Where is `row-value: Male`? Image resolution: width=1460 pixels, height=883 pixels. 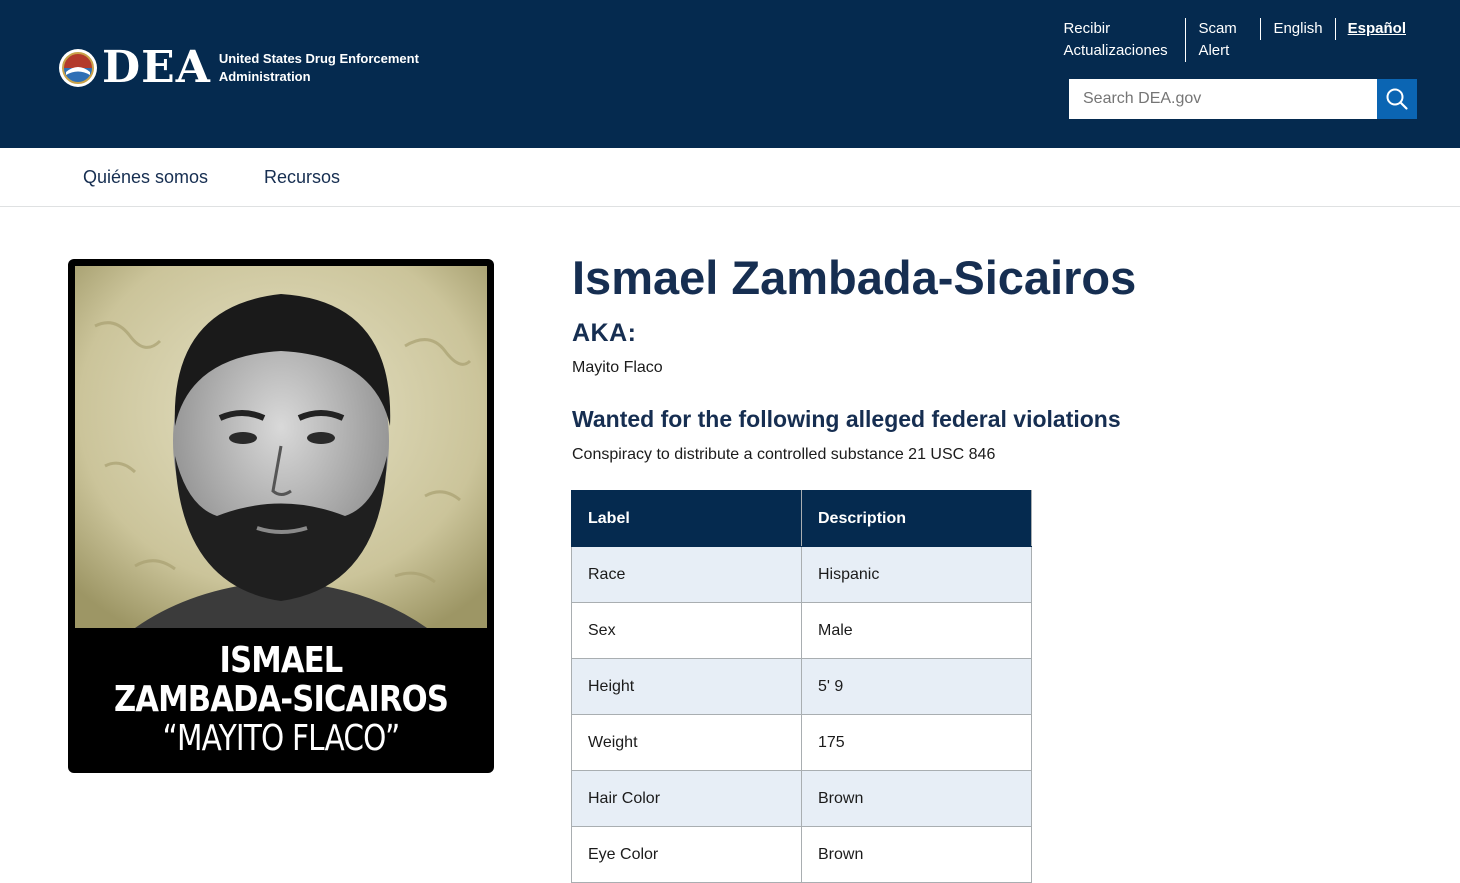
row-value: Male is located at coordinates (916, 630).